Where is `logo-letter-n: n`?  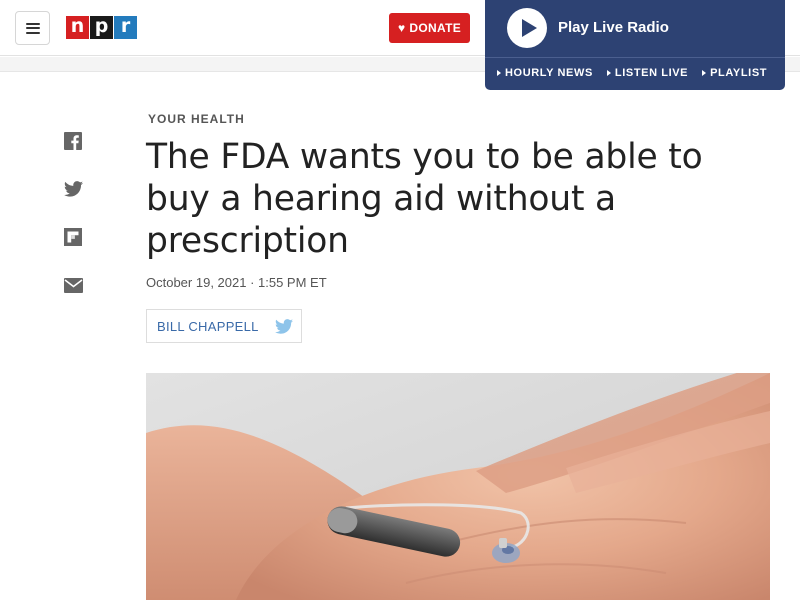
logo-letter-n: n is located at coordinates (77, 27).